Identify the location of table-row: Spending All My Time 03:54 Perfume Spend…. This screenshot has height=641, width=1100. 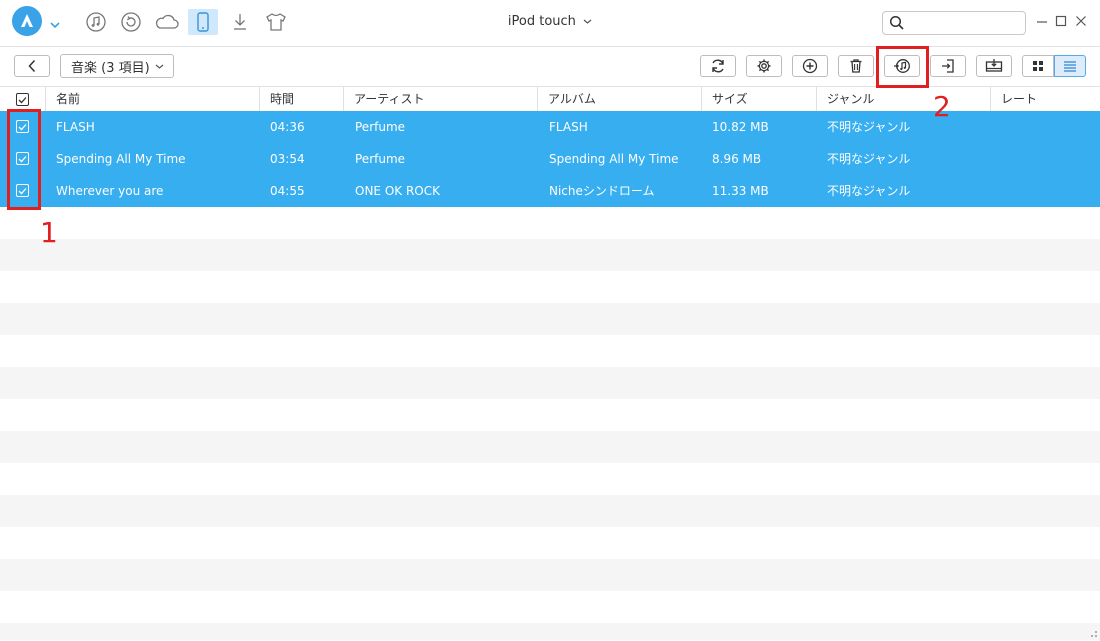
(550, 159).